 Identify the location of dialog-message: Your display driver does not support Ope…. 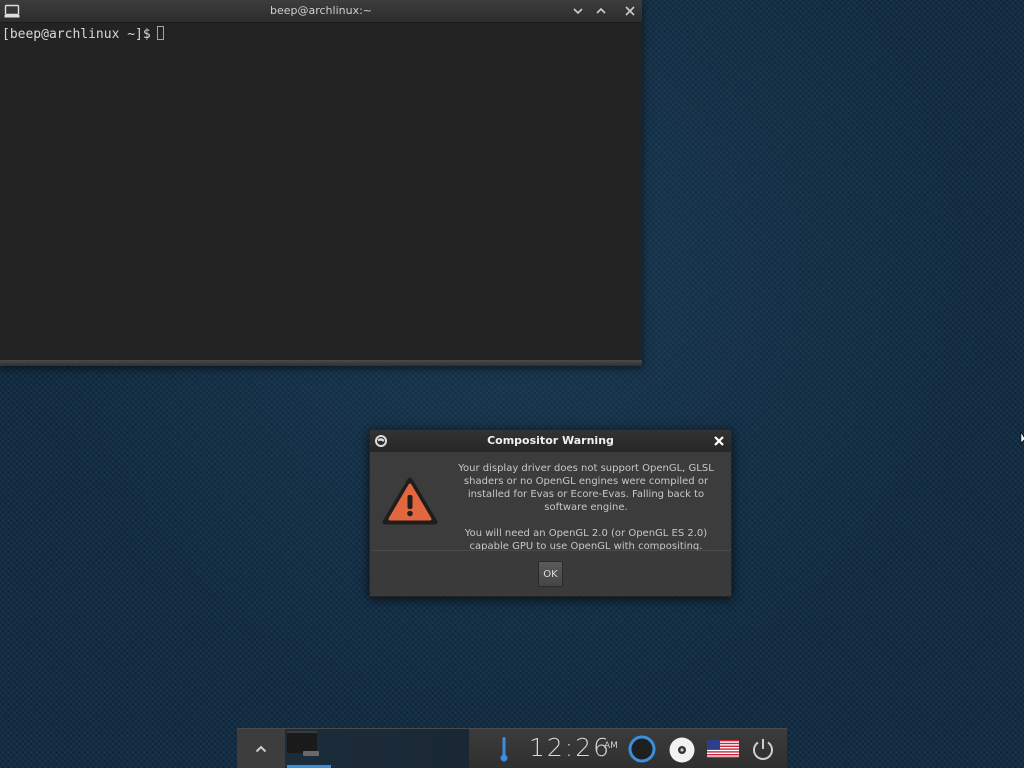
(586, 507).